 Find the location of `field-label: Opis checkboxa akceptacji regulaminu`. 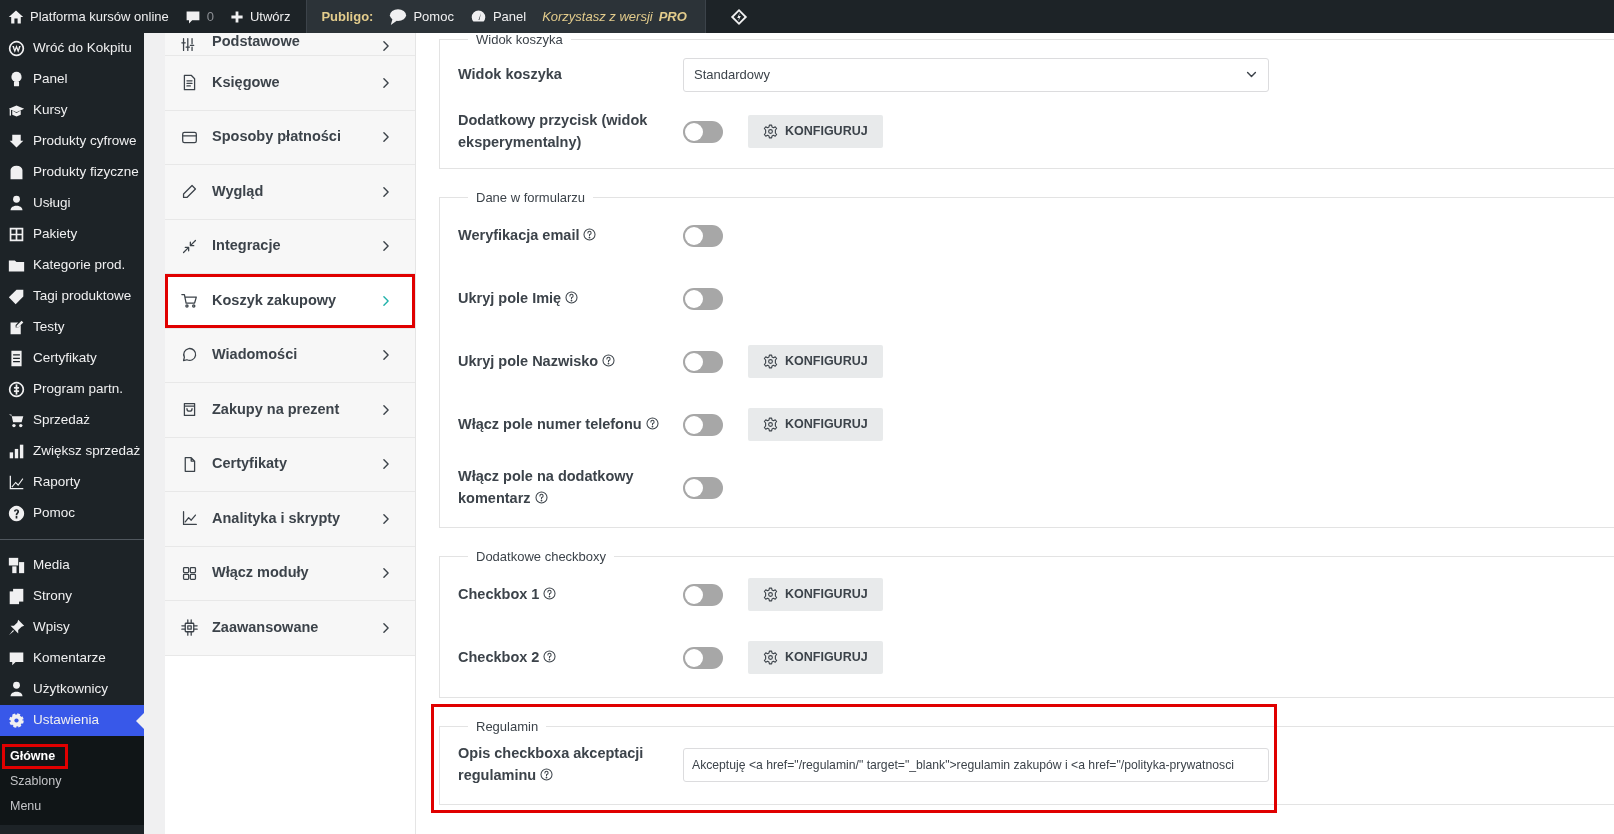

field-label: Opis checkboxa akceptacji regulaminu is located at coordinates (551, 764).